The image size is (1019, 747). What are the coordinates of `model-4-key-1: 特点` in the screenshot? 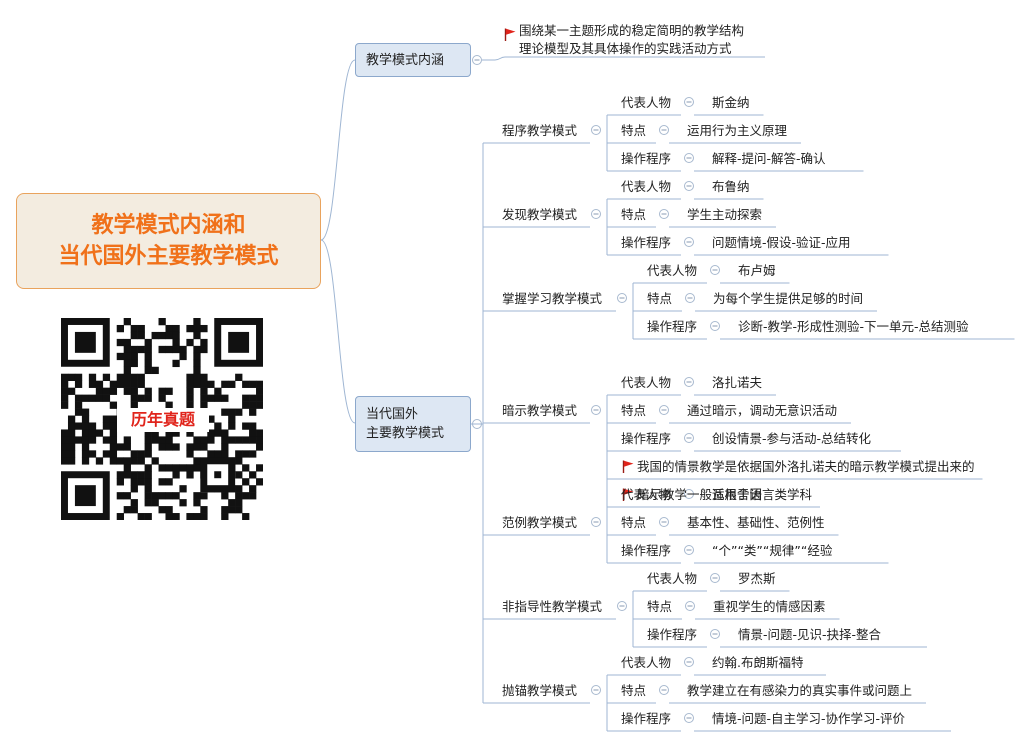 It's located at (634, 522).